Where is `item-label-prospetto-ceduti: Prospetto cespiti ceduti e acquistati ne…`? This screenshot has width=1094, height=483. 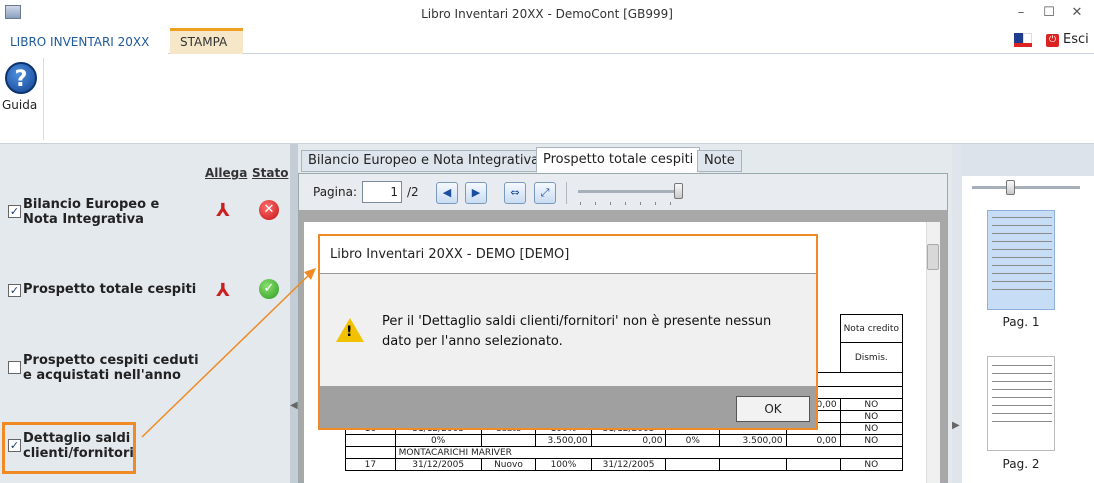
item-label-prospetto-ceduti: Prospetto cespiti ceduti e acquistati ne… is located at coordinates (111, 368).